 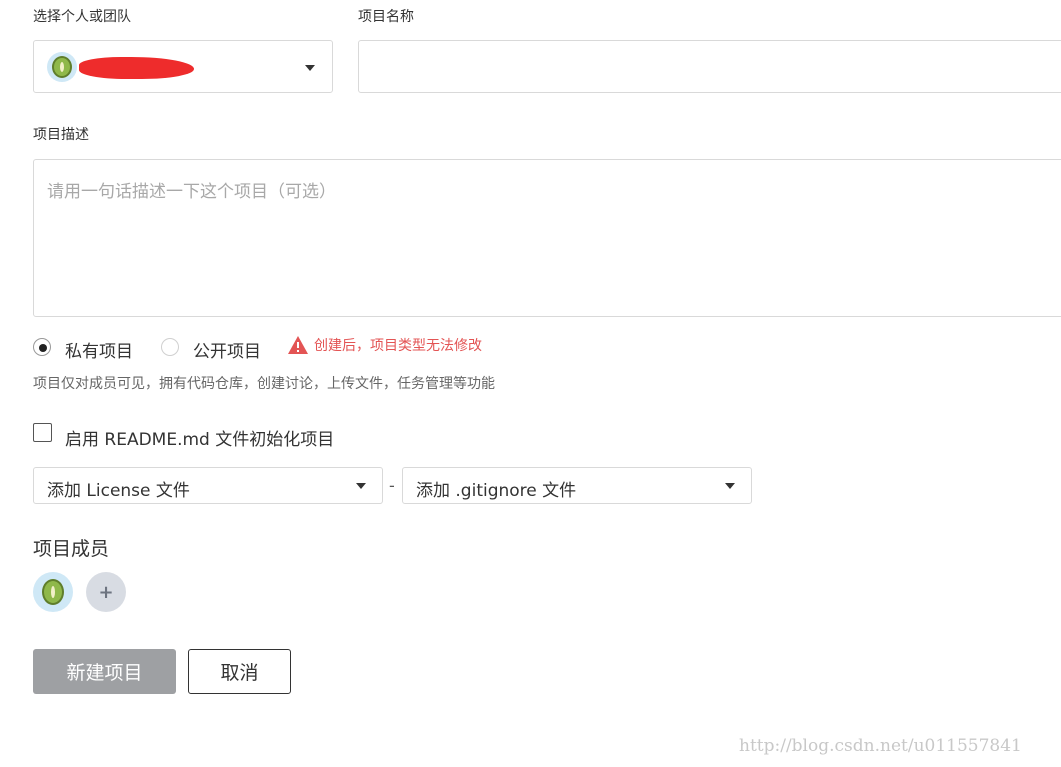 I want to click on warning-icon, so click(x=298, y=345).